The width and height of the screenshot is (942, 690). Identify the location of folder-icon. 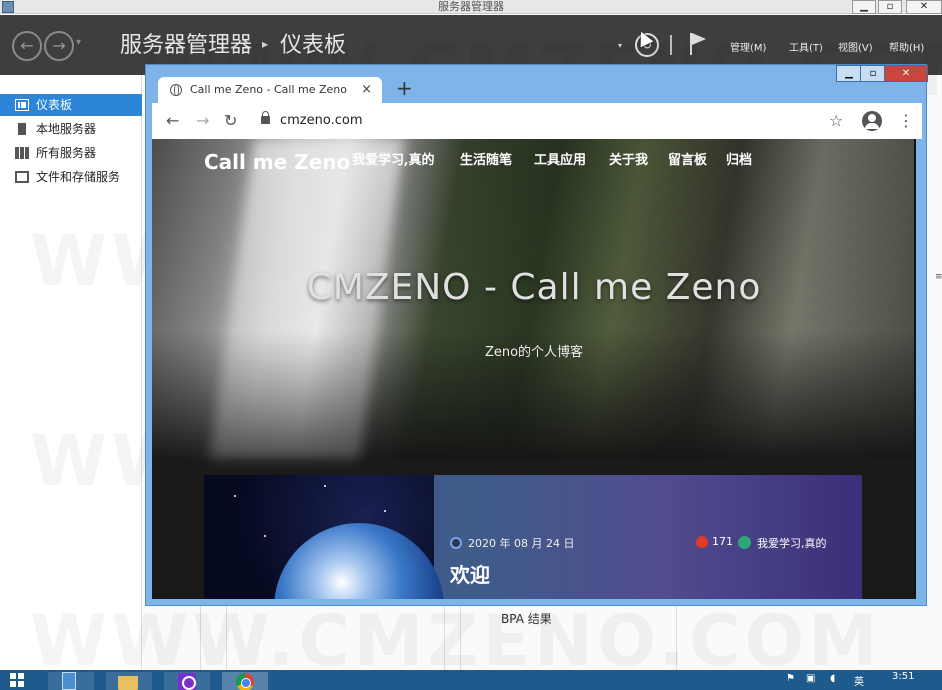
(128, 683).